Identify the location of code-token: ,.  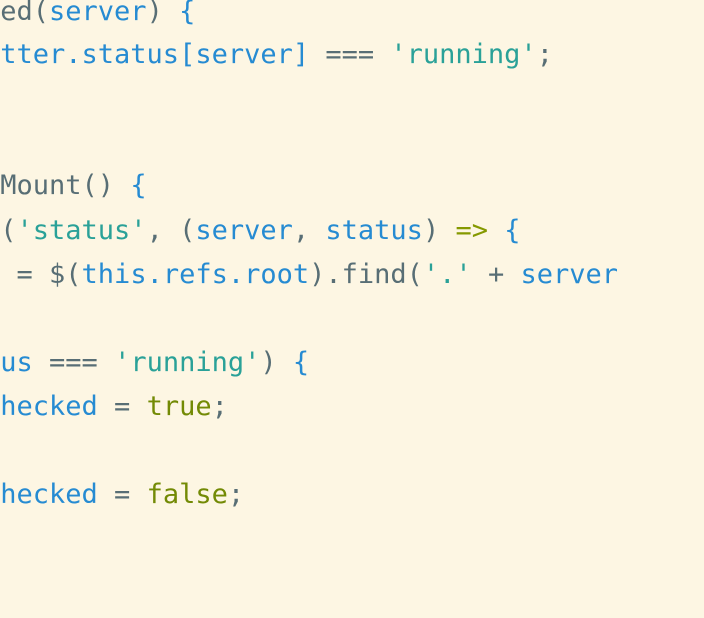
(309, 230).